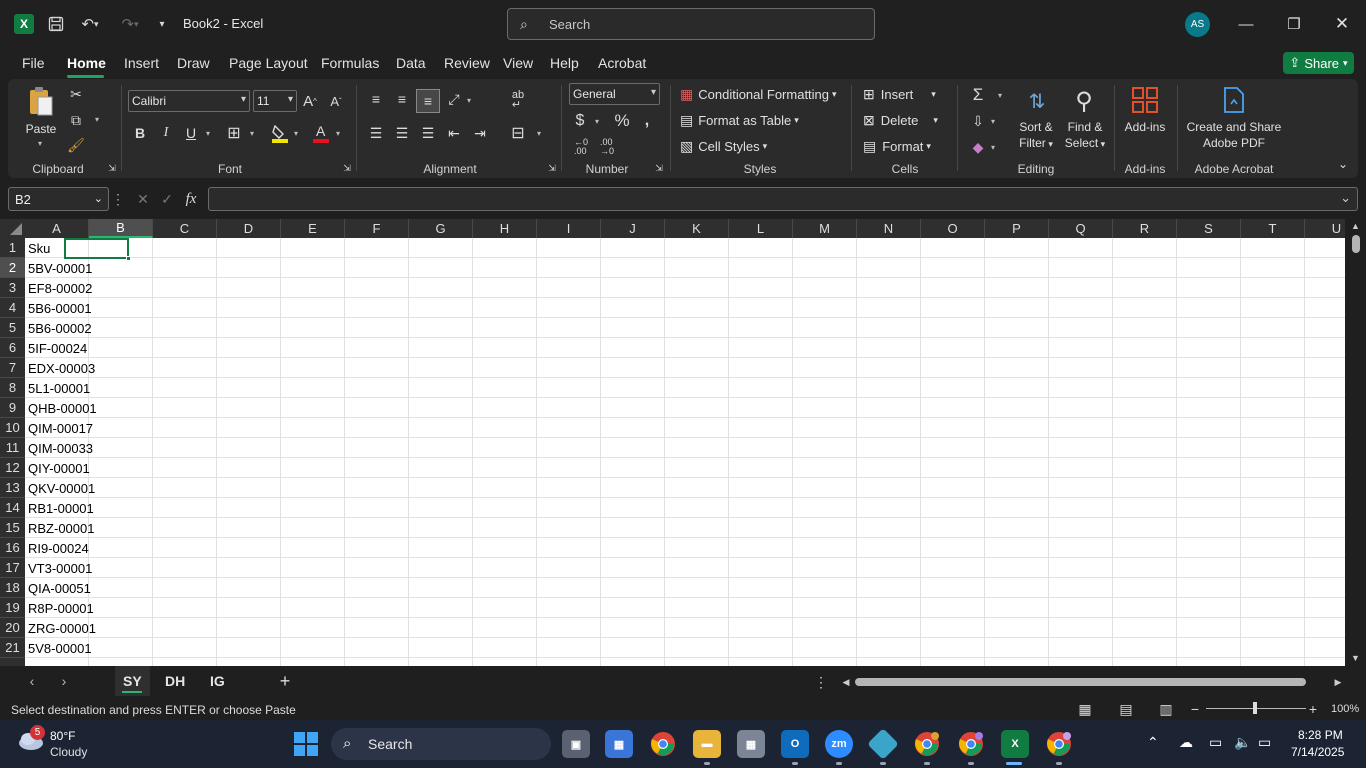 The image size is (1366, 768). What do you see at coordinates (12, 428) in the screenshot?
I see `row-header: 10` at bounding box center [12, 428].